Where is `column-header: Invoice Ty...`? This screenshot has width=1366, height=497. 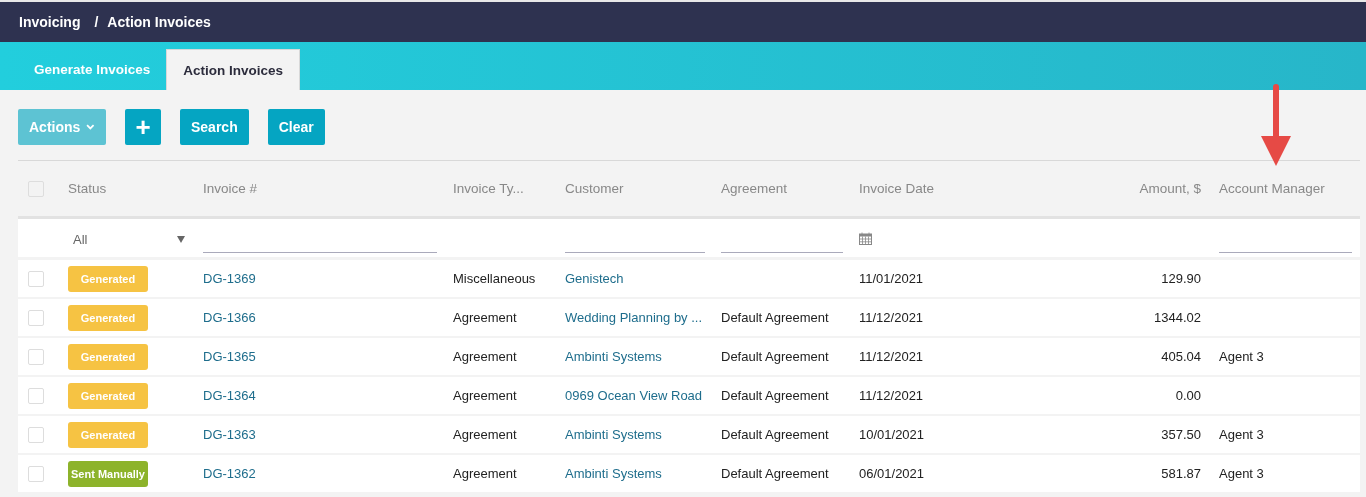 column-header: Invoice Ty... is located at coordinates (488, 188).